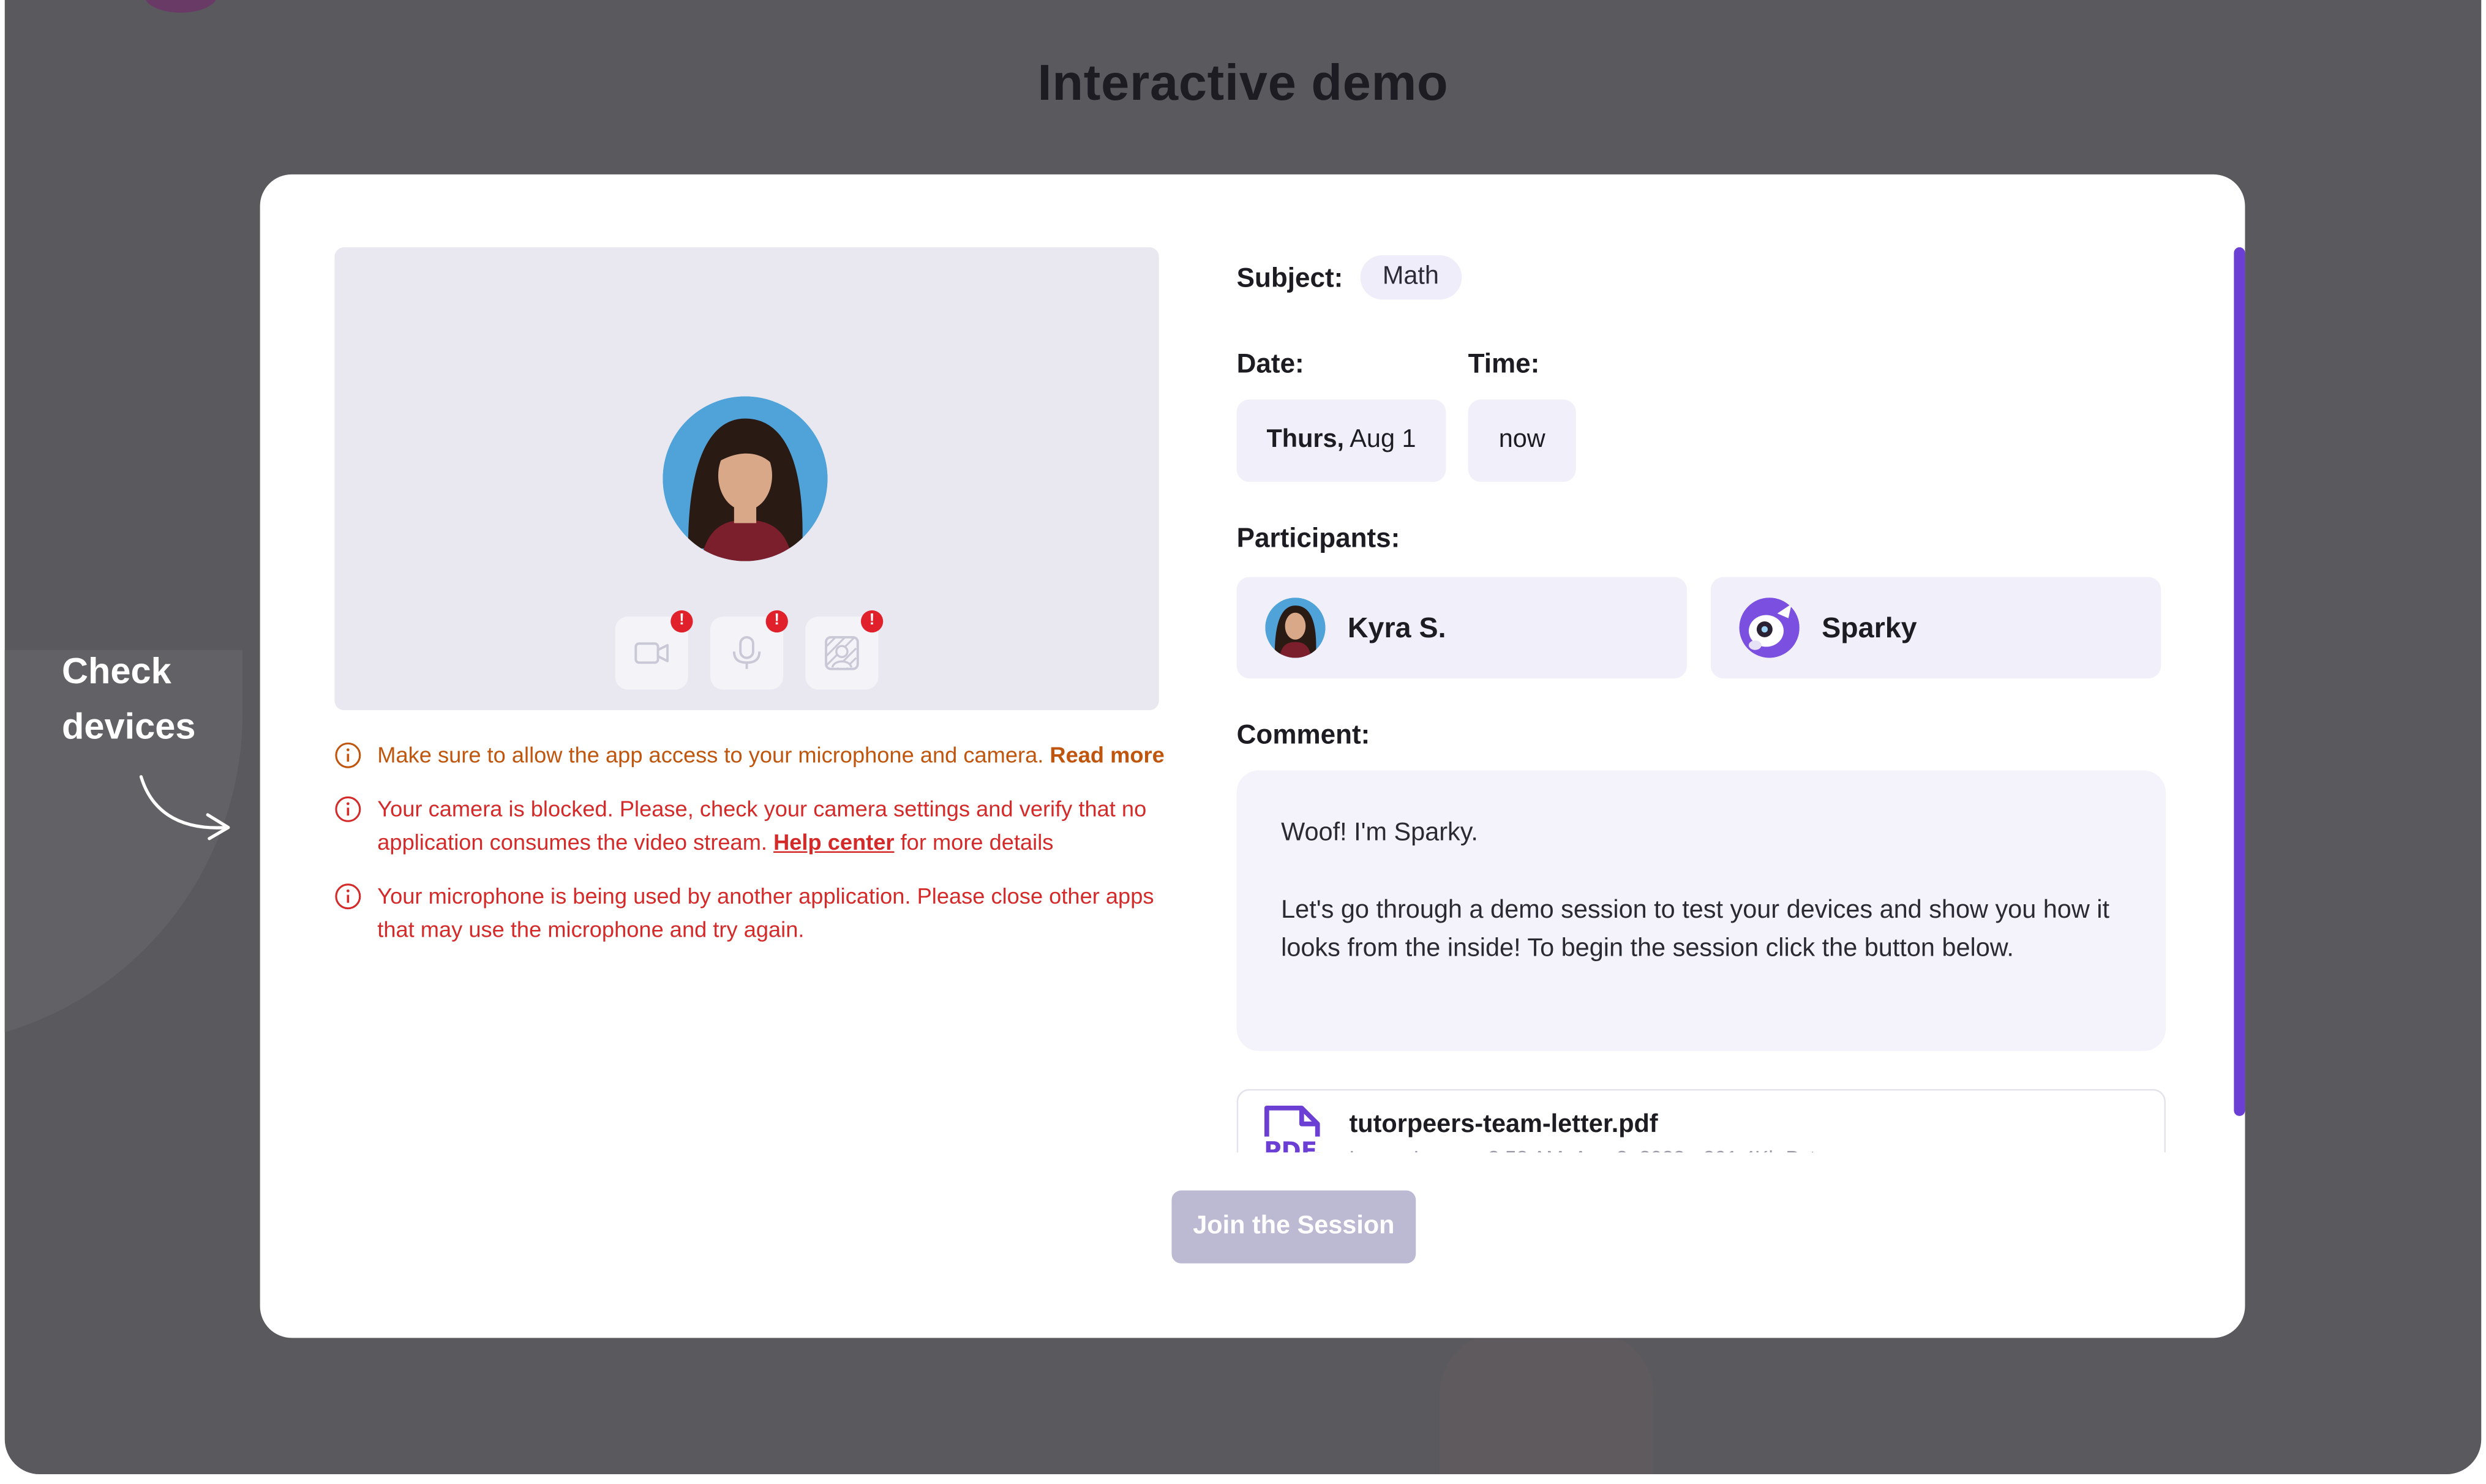 This screenshot has height=1484, width=2486. Describe the element at coordinates (116, 671) in the screenshot. I see `side-note-line: Check` at that location.